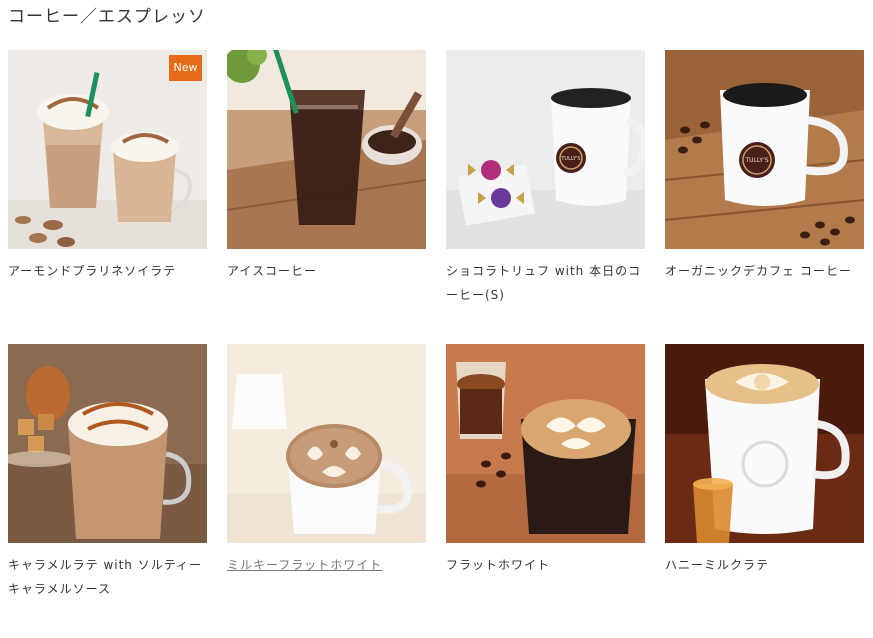 This screenshot has width=873, height=638. Describe the element at coordinates (107, 577) in the screenshot. I see `product-name: キャラメルラテ with ソルティーキャラメルソース` at that location.